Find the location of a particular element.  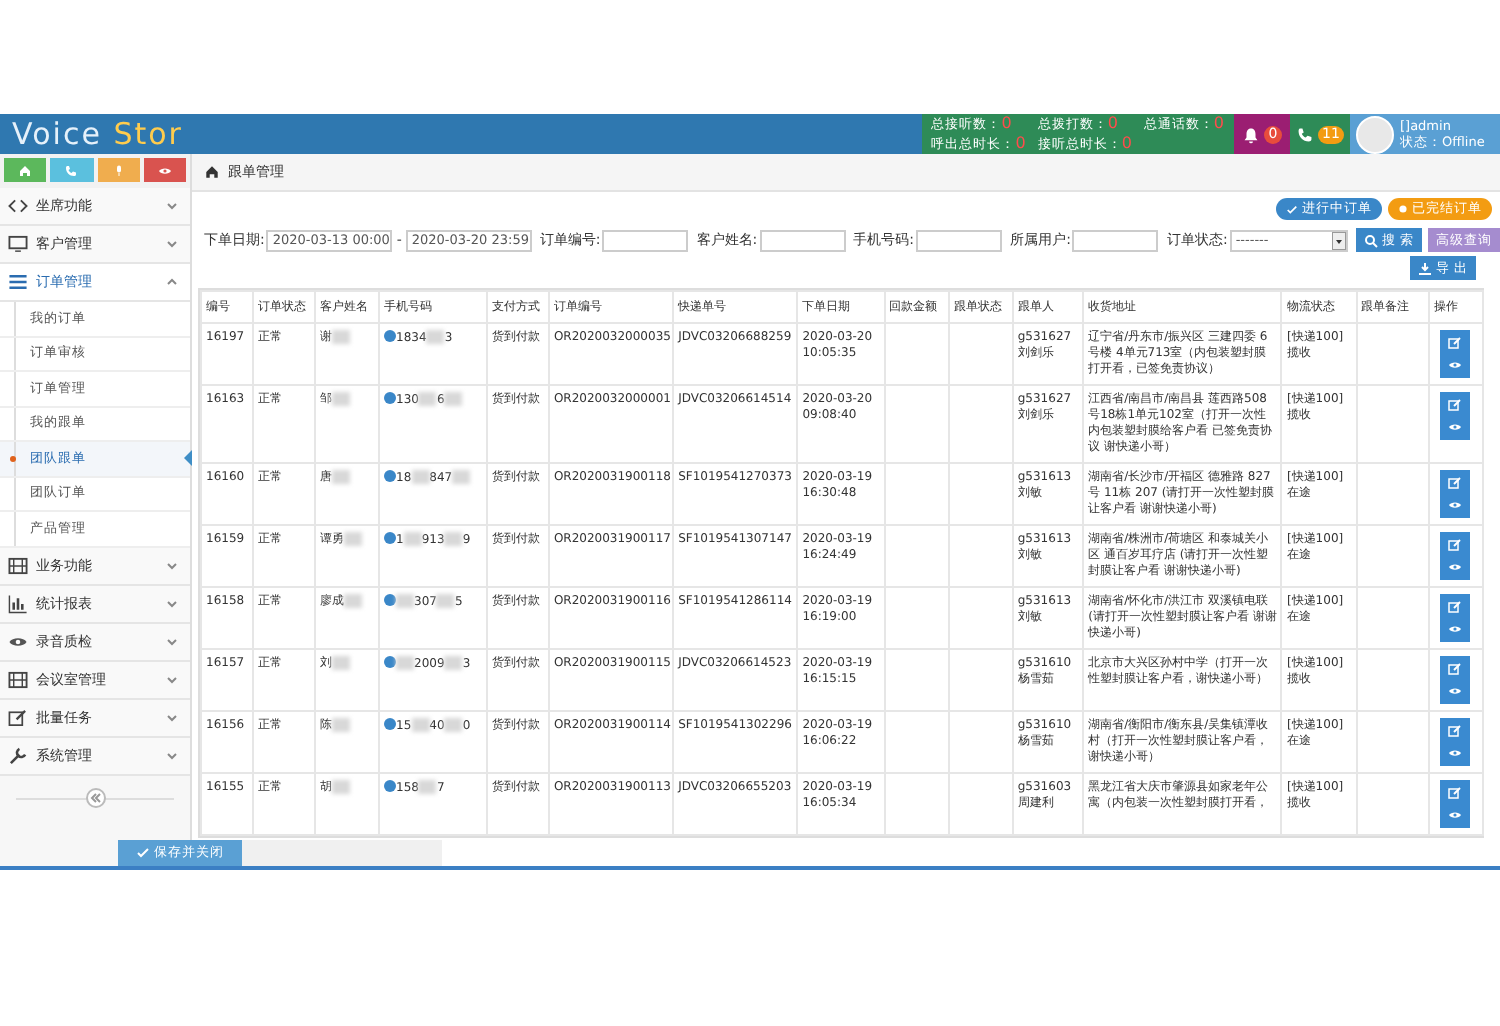

code-icon is located at coordinates (18, 206).